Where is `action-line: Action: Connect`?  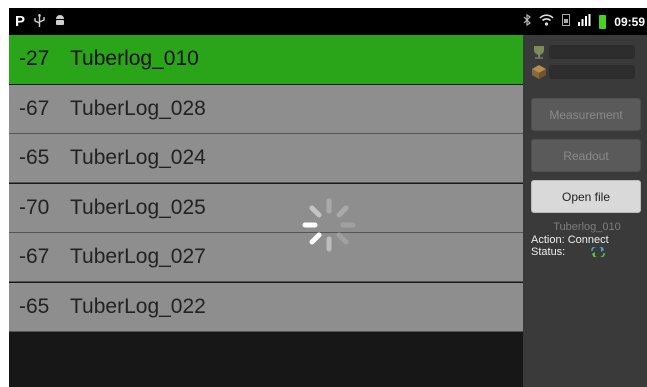 action-line: Action: Connect is located at coordinates (587, 240).